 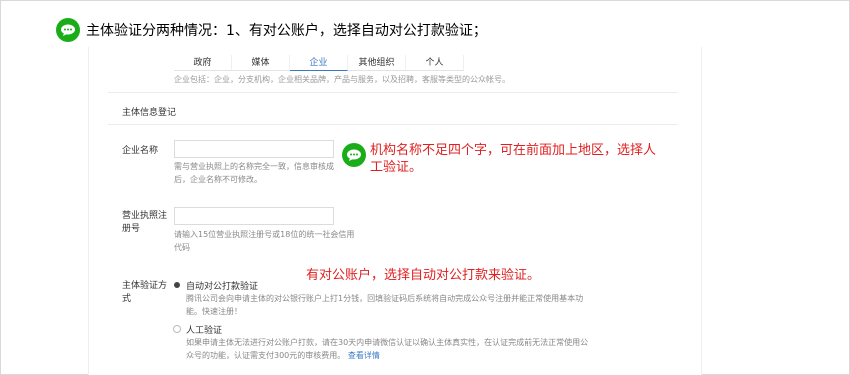 I want to click on verify-method-label-line1: 主体验证方, so click(x=145, y=286).